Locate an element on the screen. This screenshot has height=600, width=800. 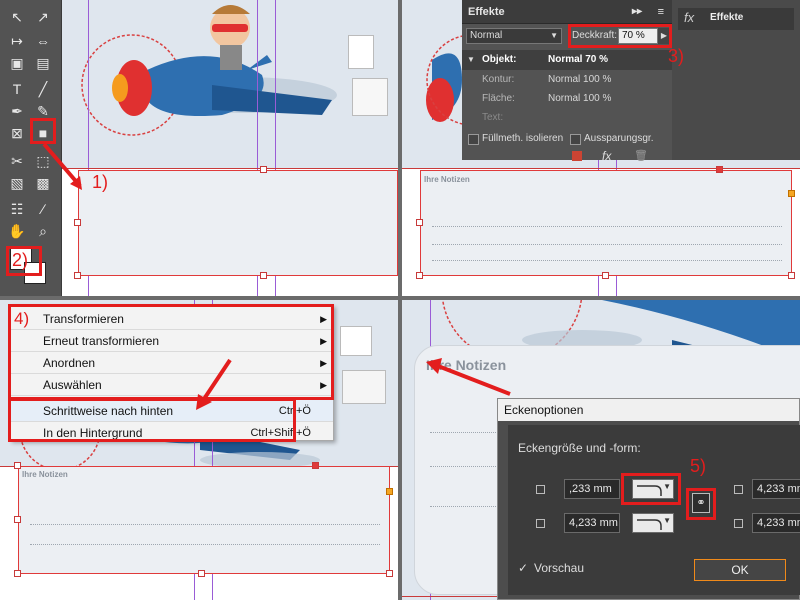
highlight-opacity is located at coordinates (620, 36).